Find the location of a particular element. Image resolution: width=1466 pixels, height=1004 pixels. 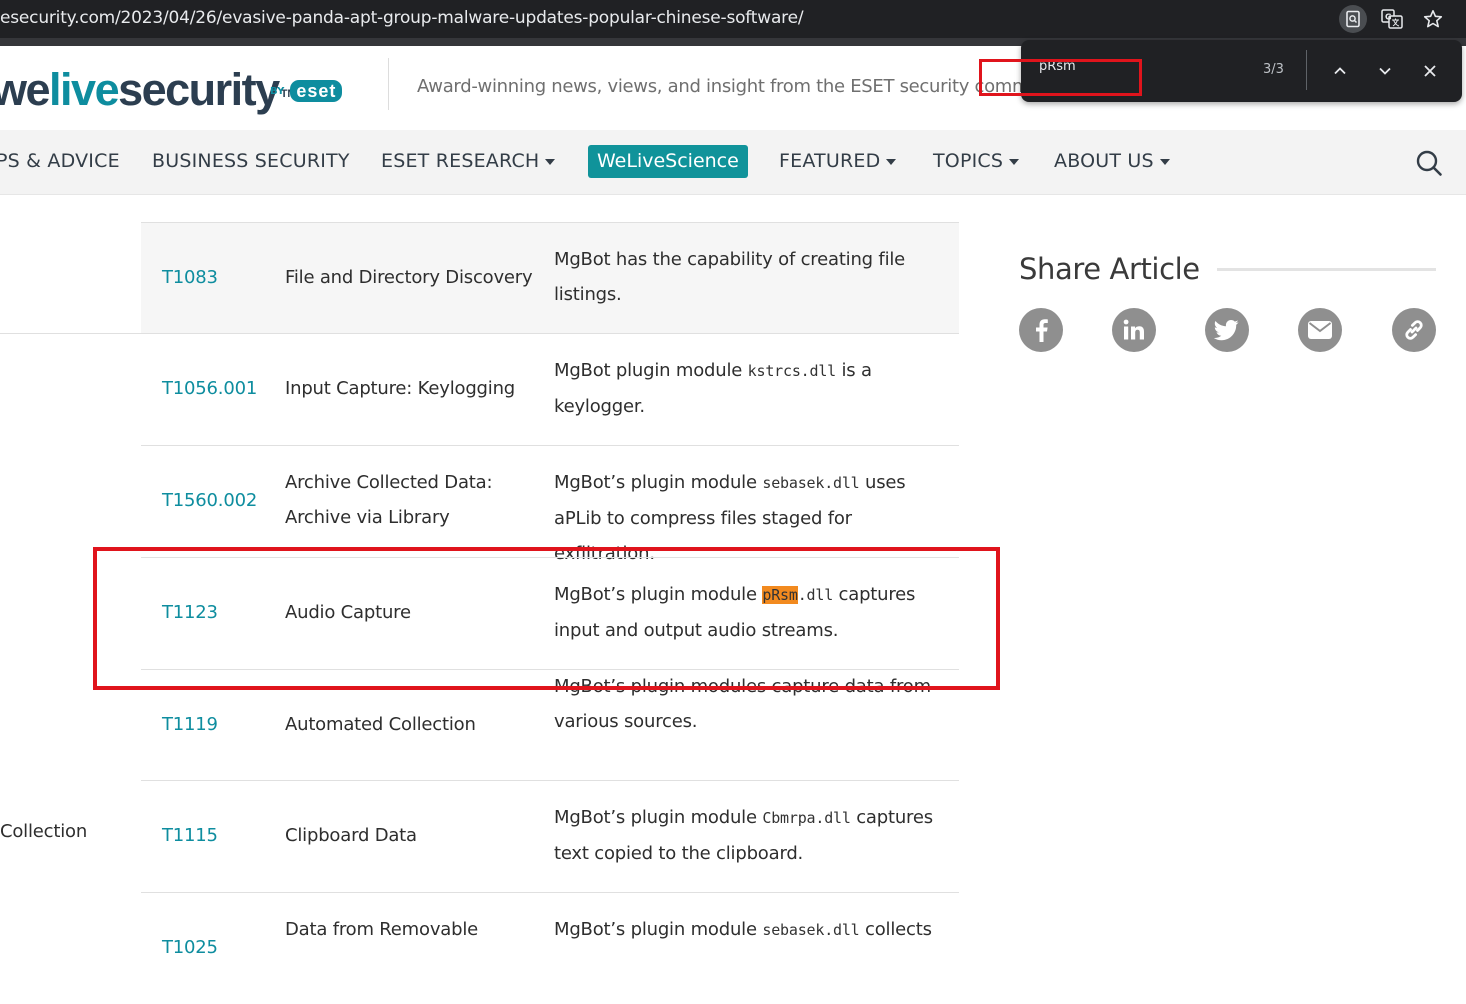

search-in-page-icon is located at coordinates (1353, 19).